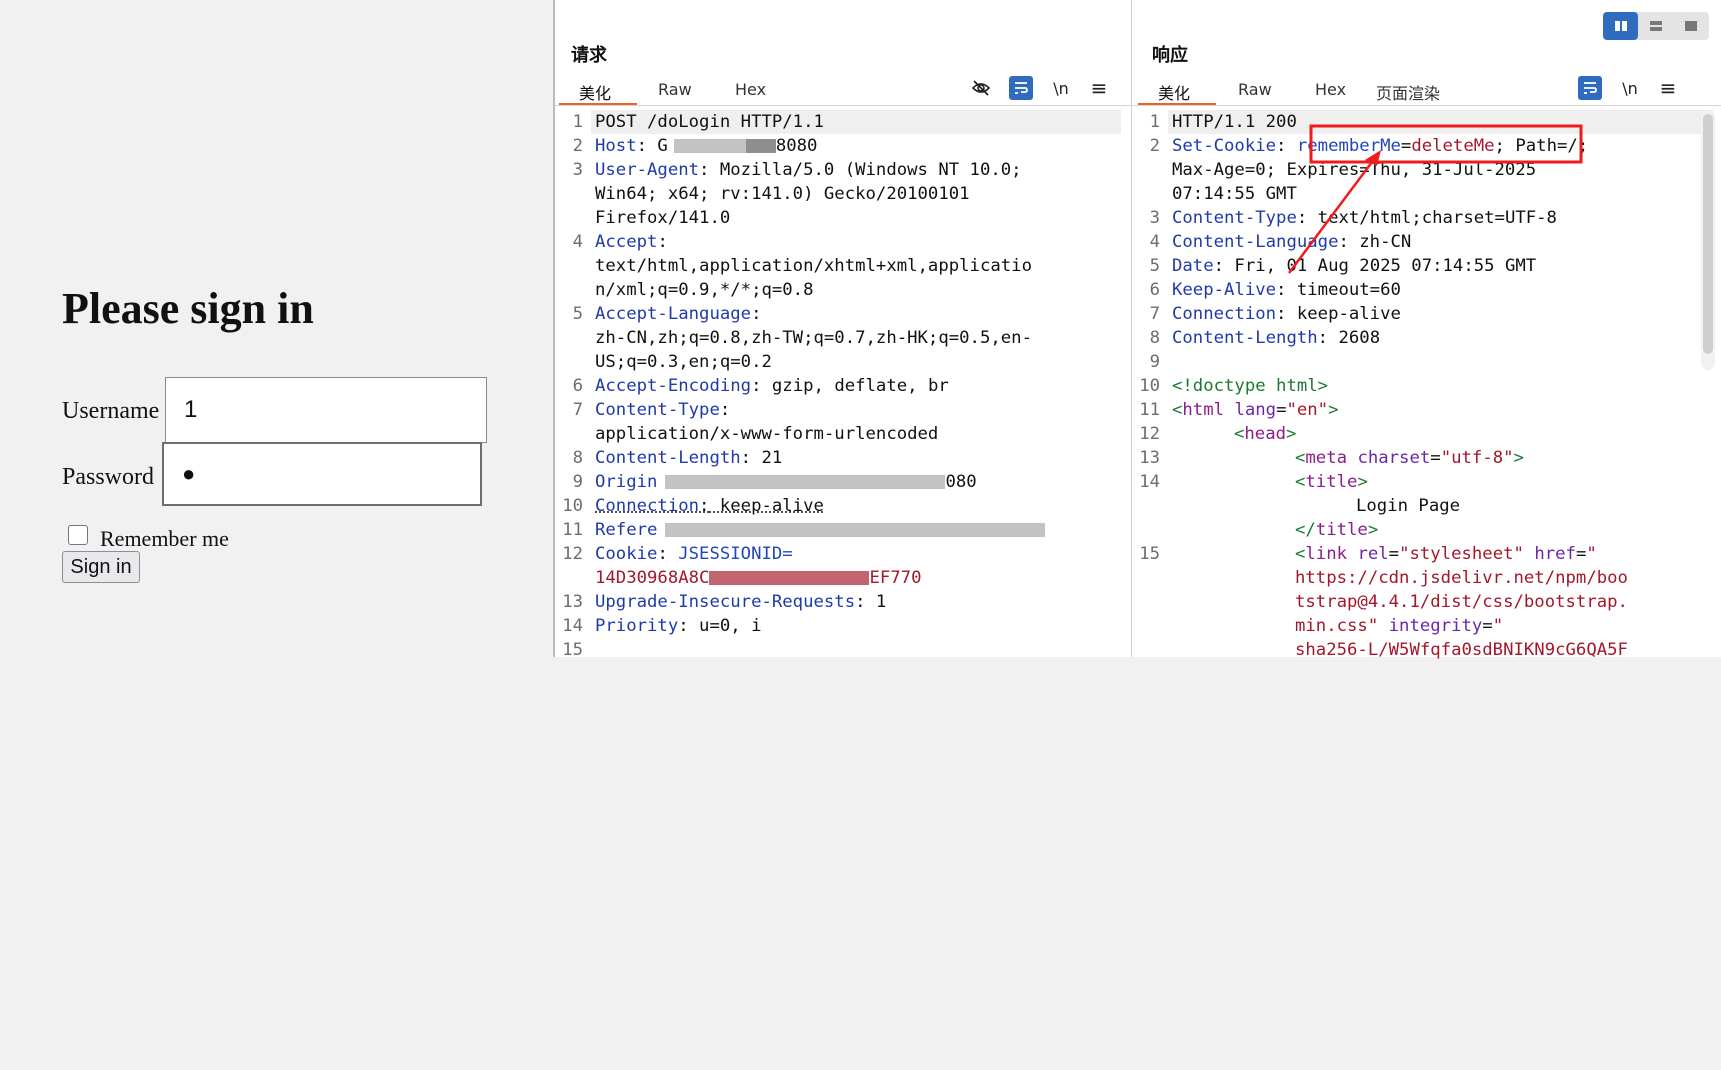 The height and width of the screenshot is (1070, 1721). I want to click on tab-response-pretty: 美化, so click(1174, 92).